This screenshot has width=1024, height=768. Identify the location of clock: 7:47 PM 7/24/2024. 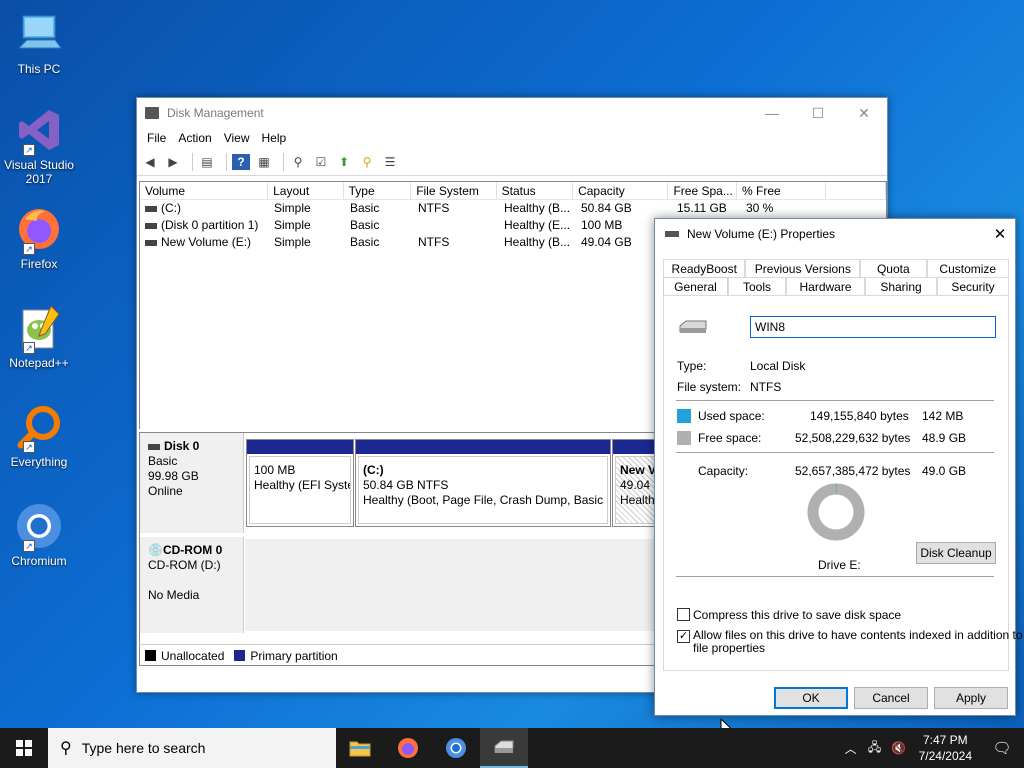
(945, 748).